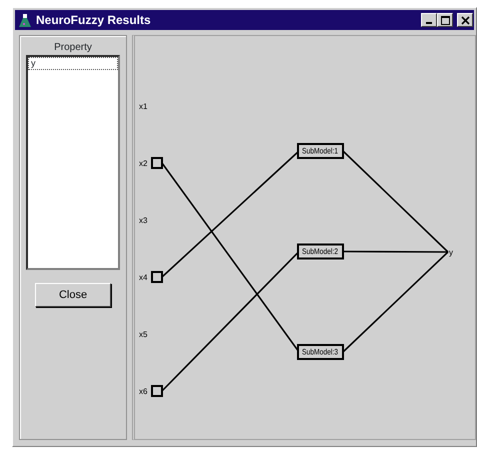 Image resolution: width=477 pixels, height=450 pixels. I want to click on input-label: x1, so click(143, 106).